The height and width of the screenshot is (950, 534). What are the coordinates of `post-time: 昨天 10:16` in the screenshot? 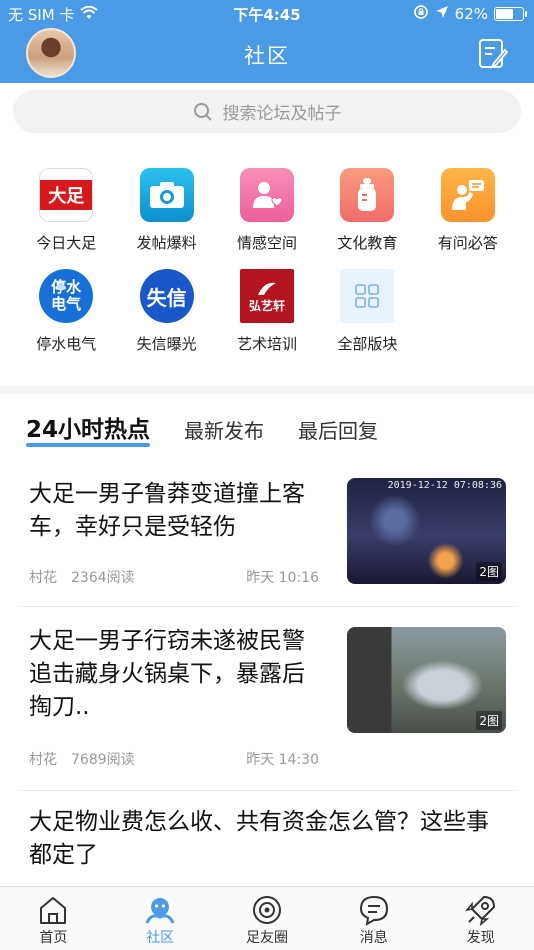 It's located at (282, 578).